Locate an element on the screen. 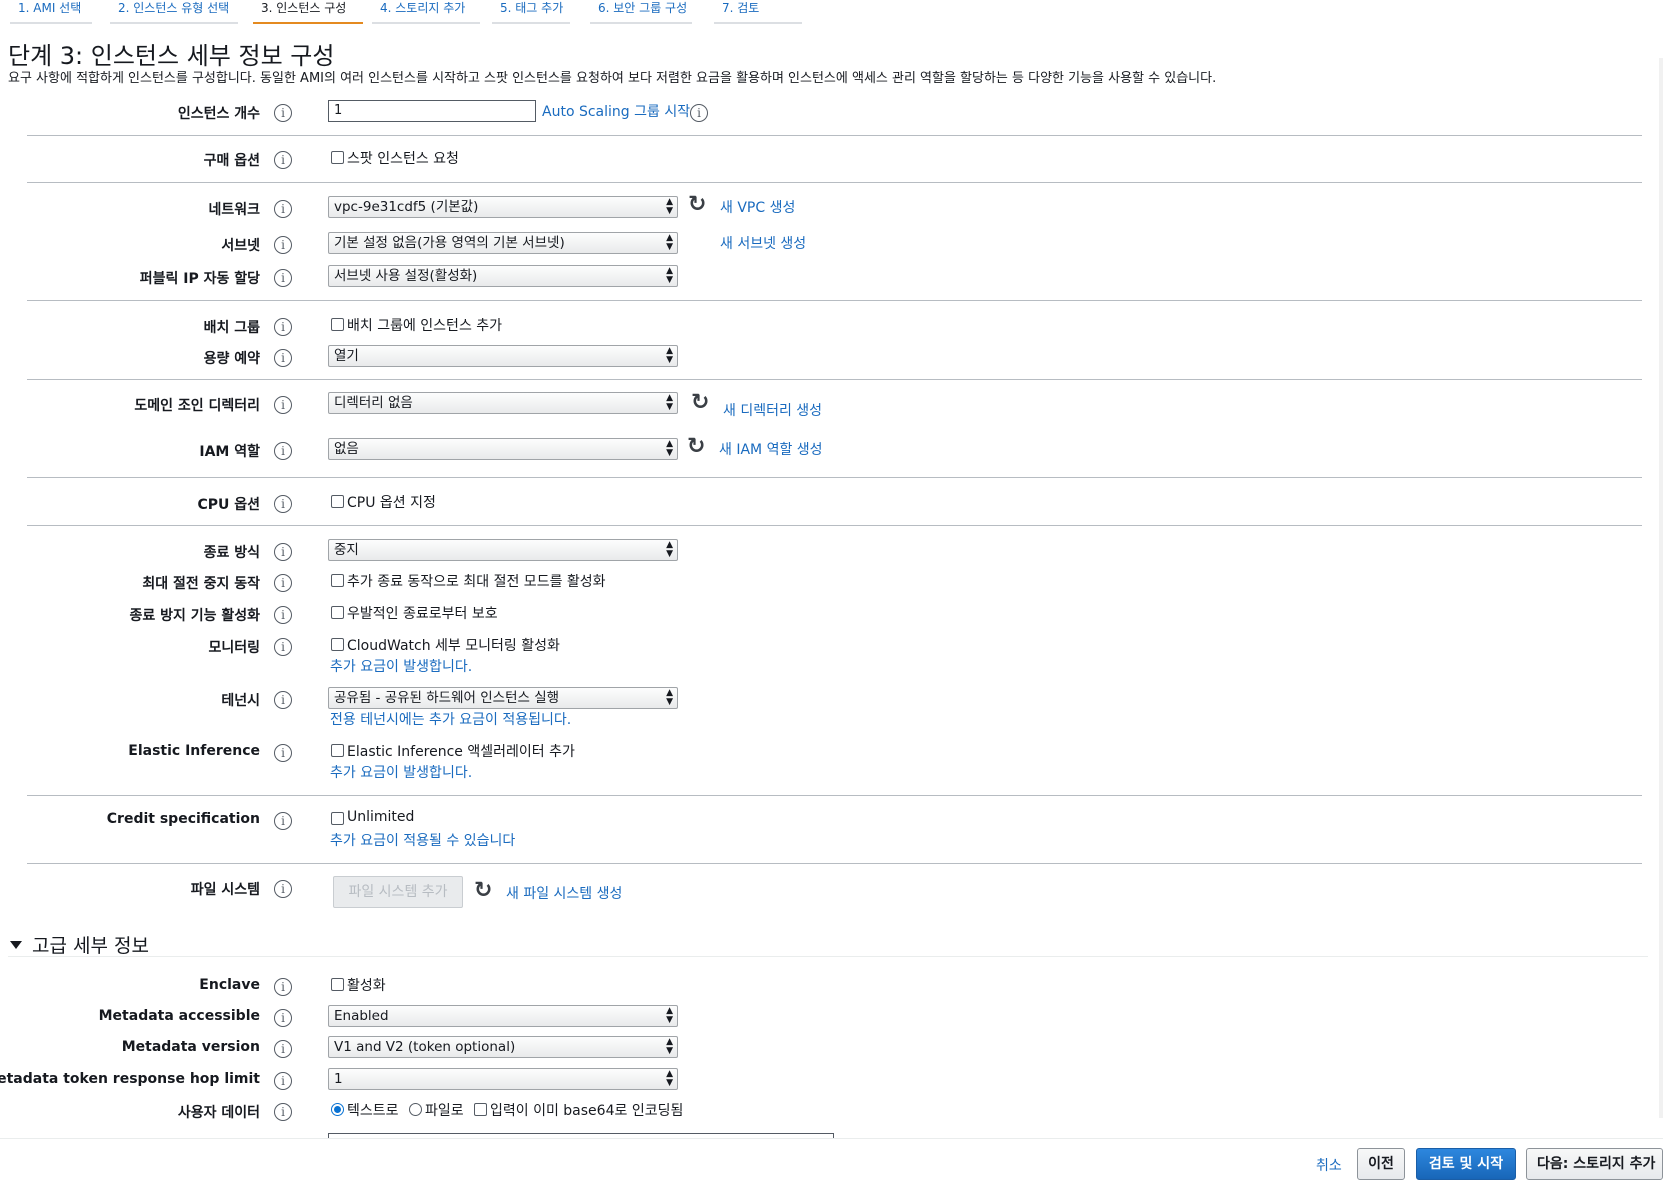  tab-review: 7. 검토 is located at coordinates (758, 12).